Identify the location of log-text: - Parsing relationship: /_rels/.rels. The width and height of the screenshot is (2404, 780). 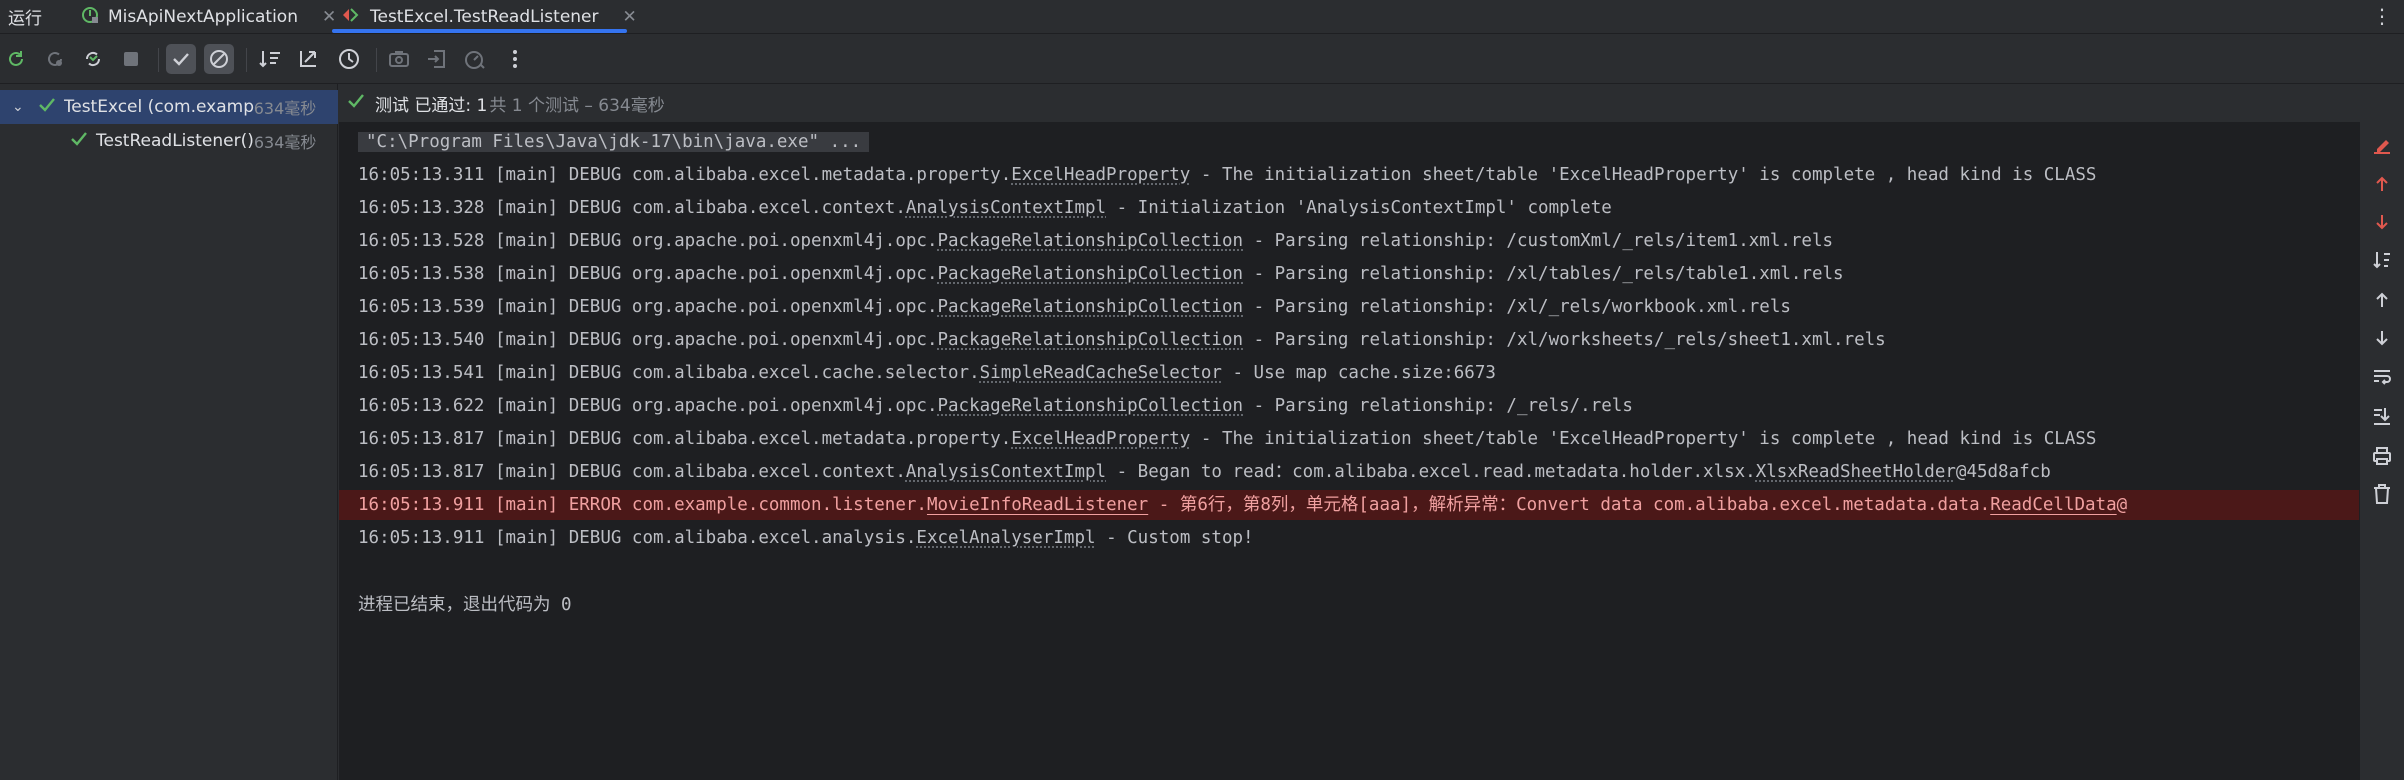
(1438, 406).